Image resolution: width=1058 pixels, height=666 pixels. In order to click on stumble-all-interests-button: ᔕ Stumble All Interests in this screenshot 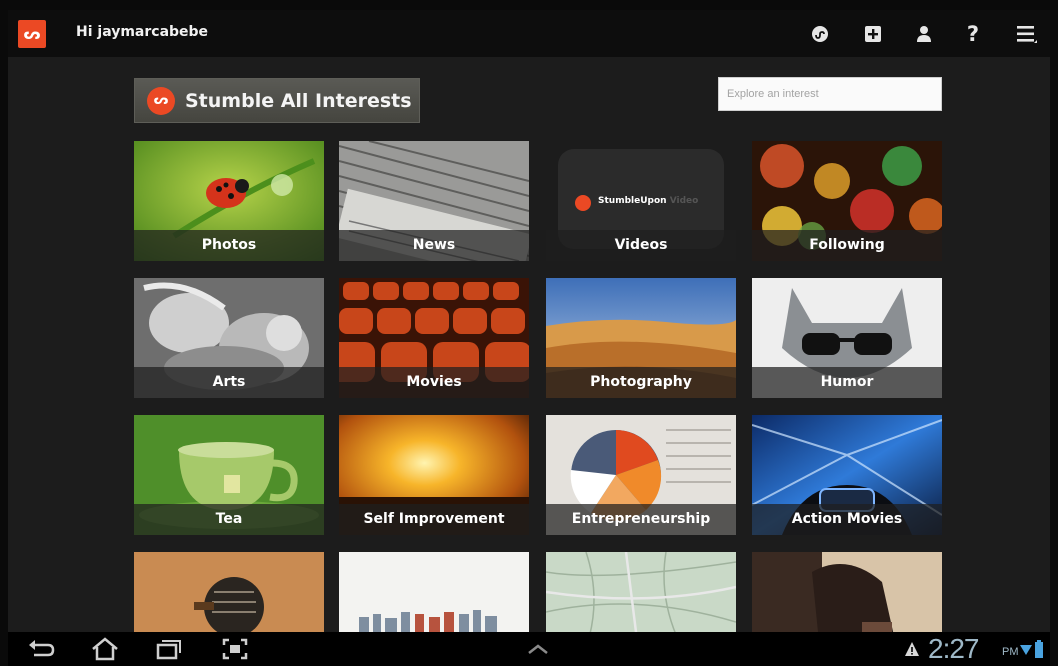, I will do `click(277, 100)`.